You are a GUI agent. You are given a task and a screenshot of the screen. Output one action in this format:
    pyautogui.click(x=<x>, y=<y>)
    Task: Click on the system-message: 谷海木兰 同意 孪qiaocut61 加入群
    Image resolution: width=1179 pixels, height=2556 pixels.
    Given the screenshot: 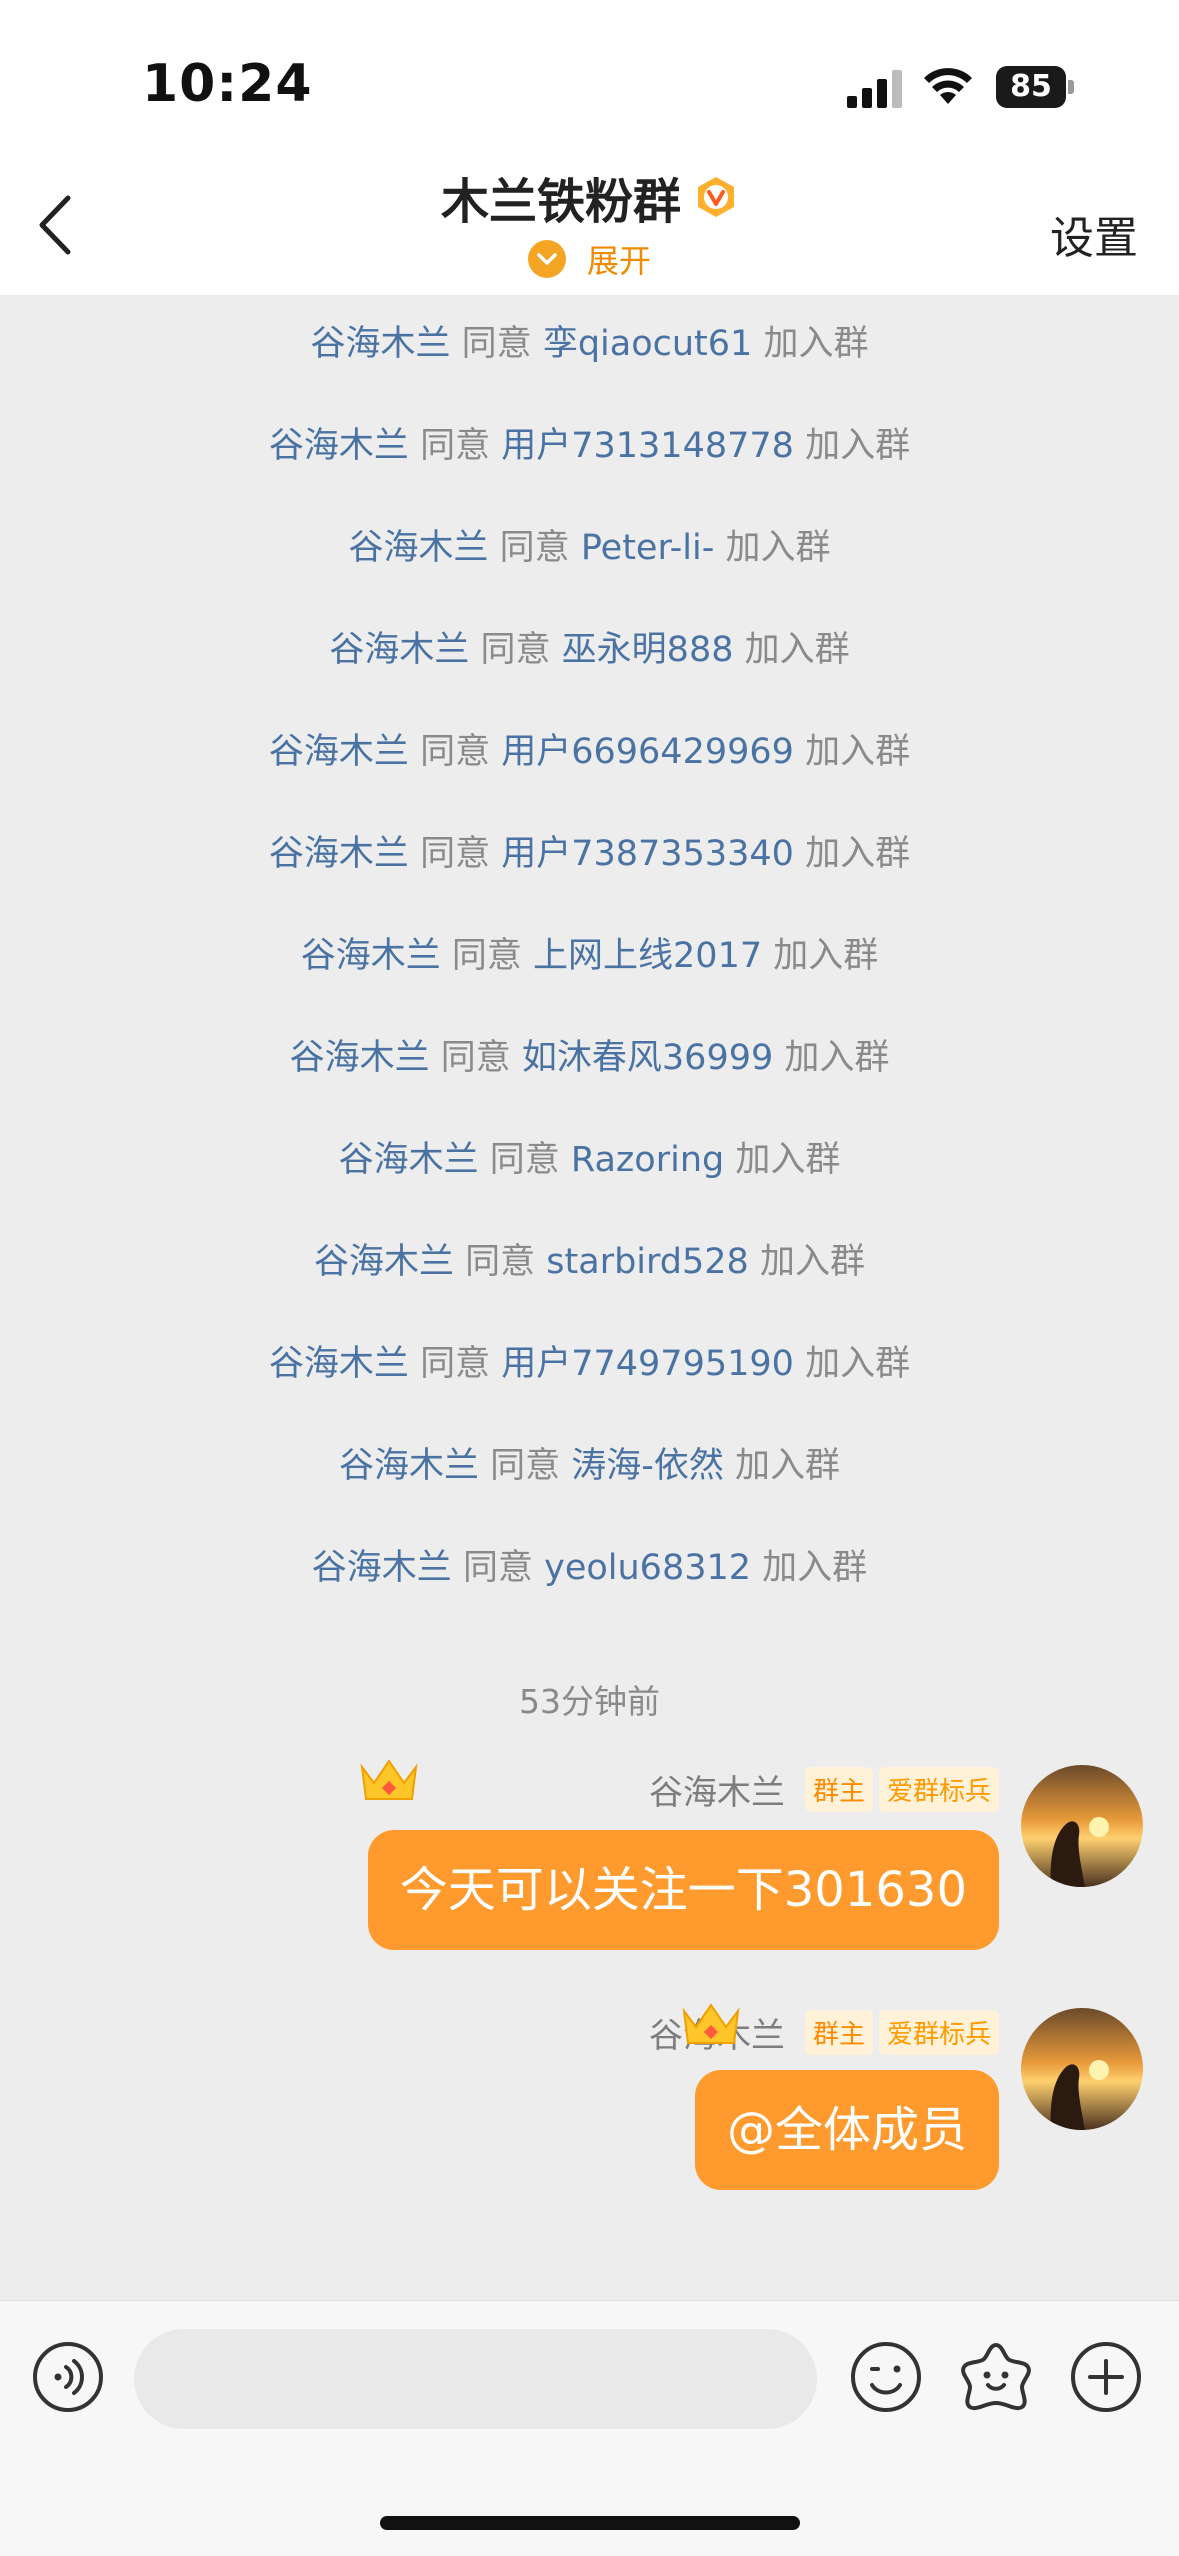 What is the action you would take?
    pyautogui.click(x=589, y=344)
    